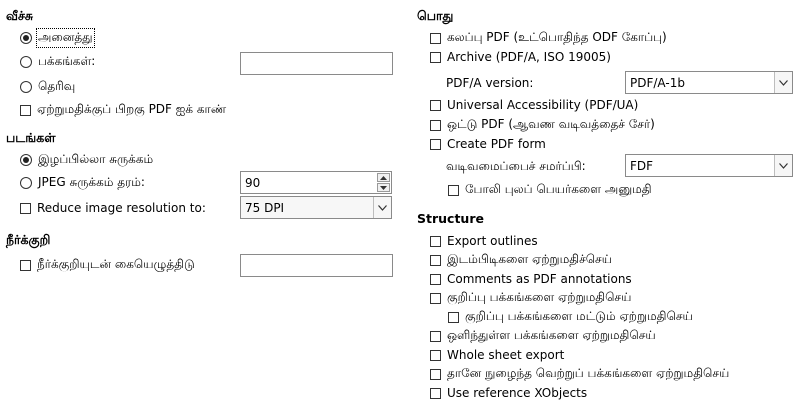 The width and height of the screenshot is (806, 409). I want to click on pictures-section-title: படங்கள், so click(31, 137).